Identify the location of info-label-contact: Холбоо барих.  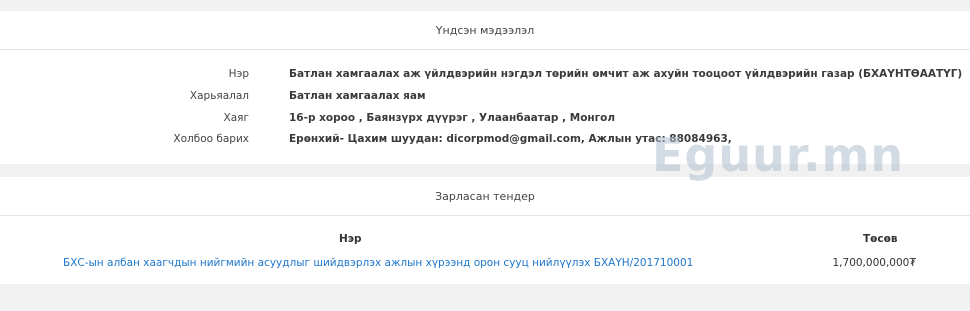
(211, 139).